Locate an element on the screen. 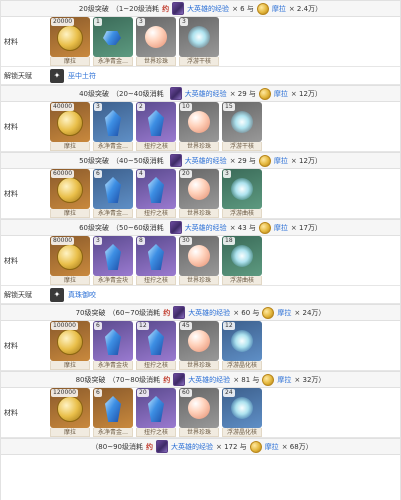 Image resolution: width=401 pixels, height=500 pixels. material-item: 80000 摩拉 is located at coordinates (70, 260).